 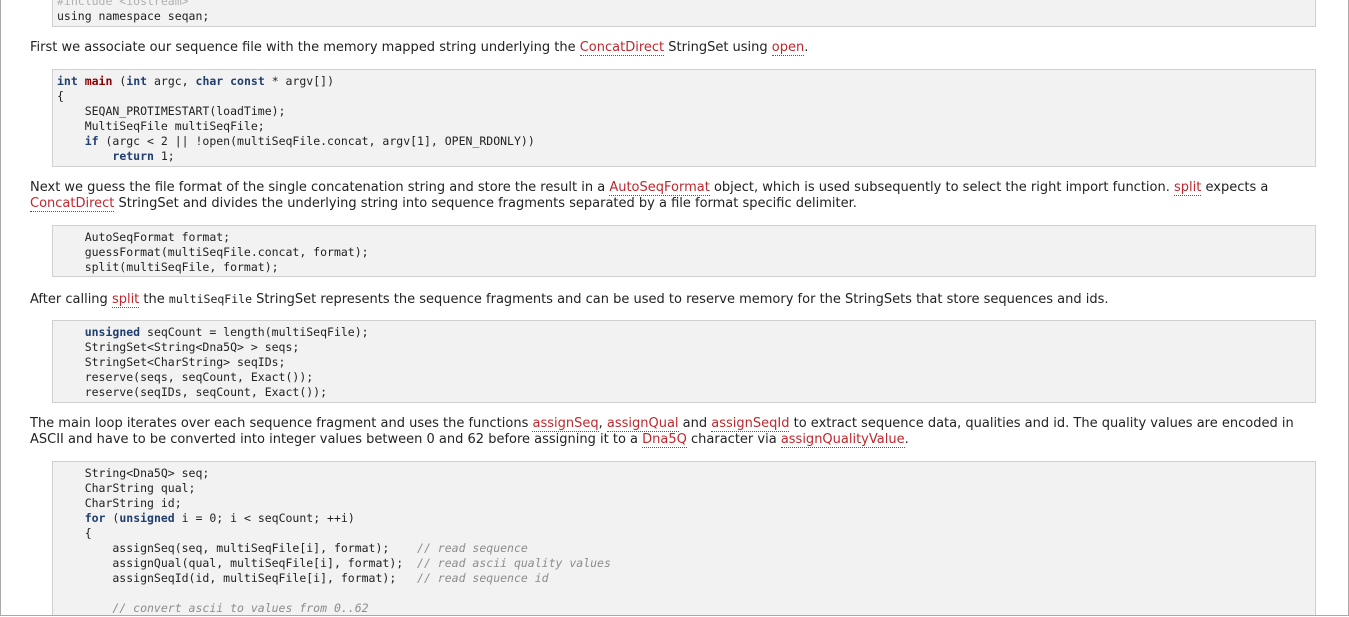 I want to click on code-comment: // read ascii quality values, so click(x=514, y=563).